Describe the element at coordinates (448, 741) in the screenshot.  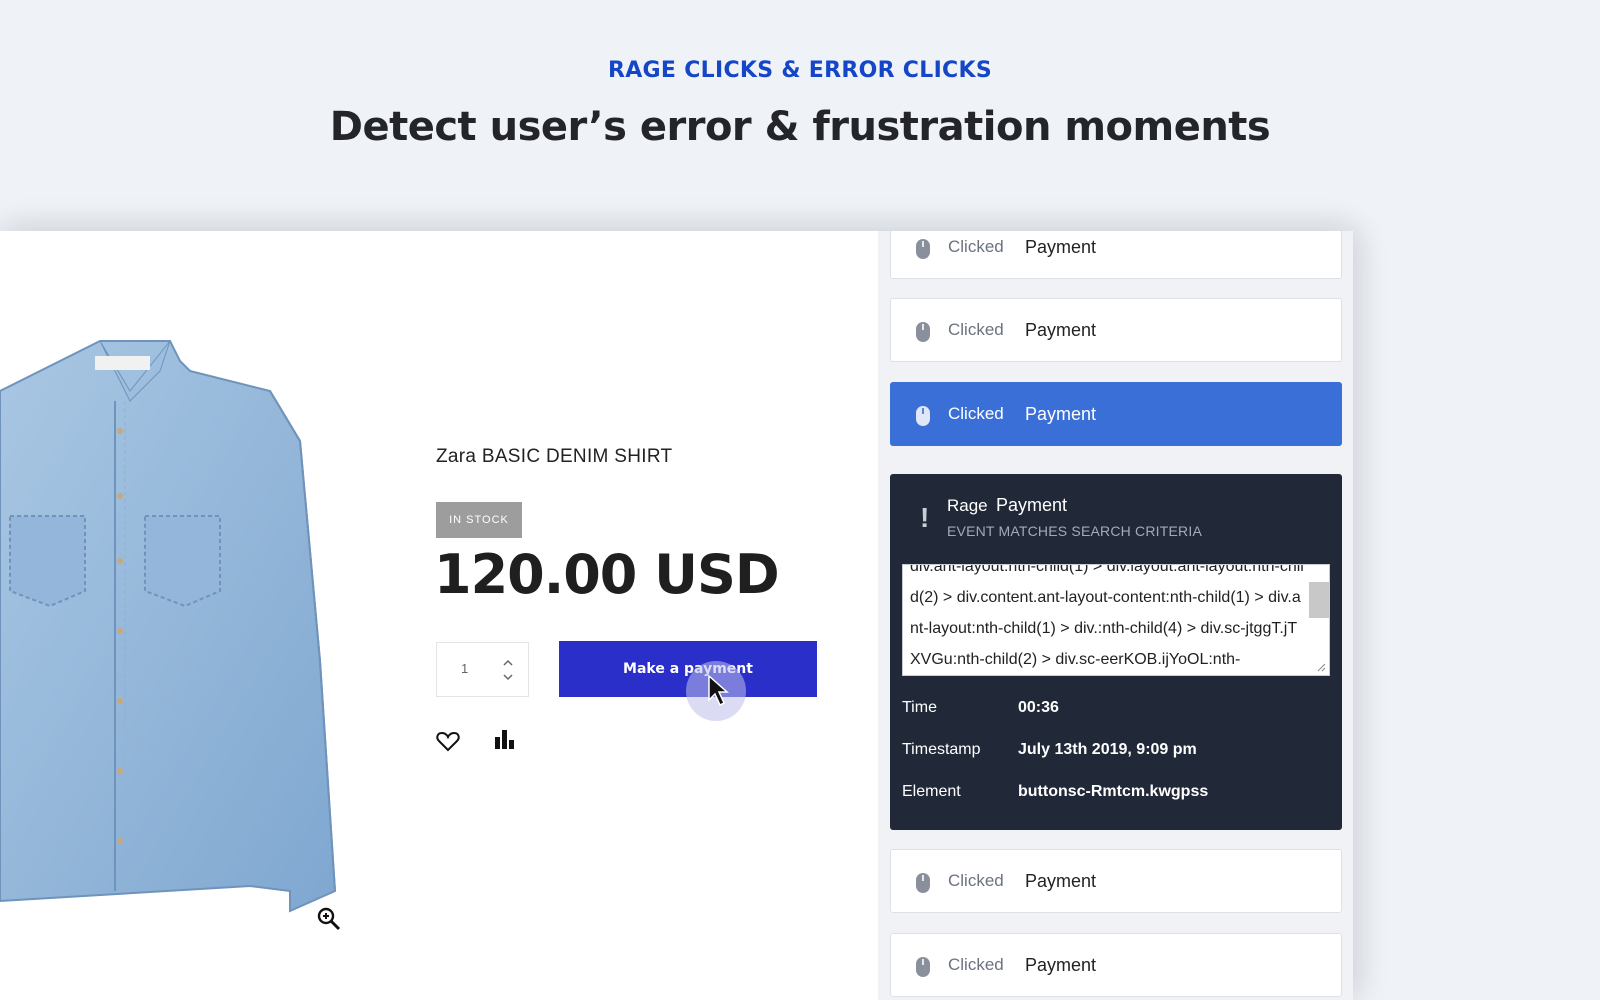
I see `heart-icon` at that location.